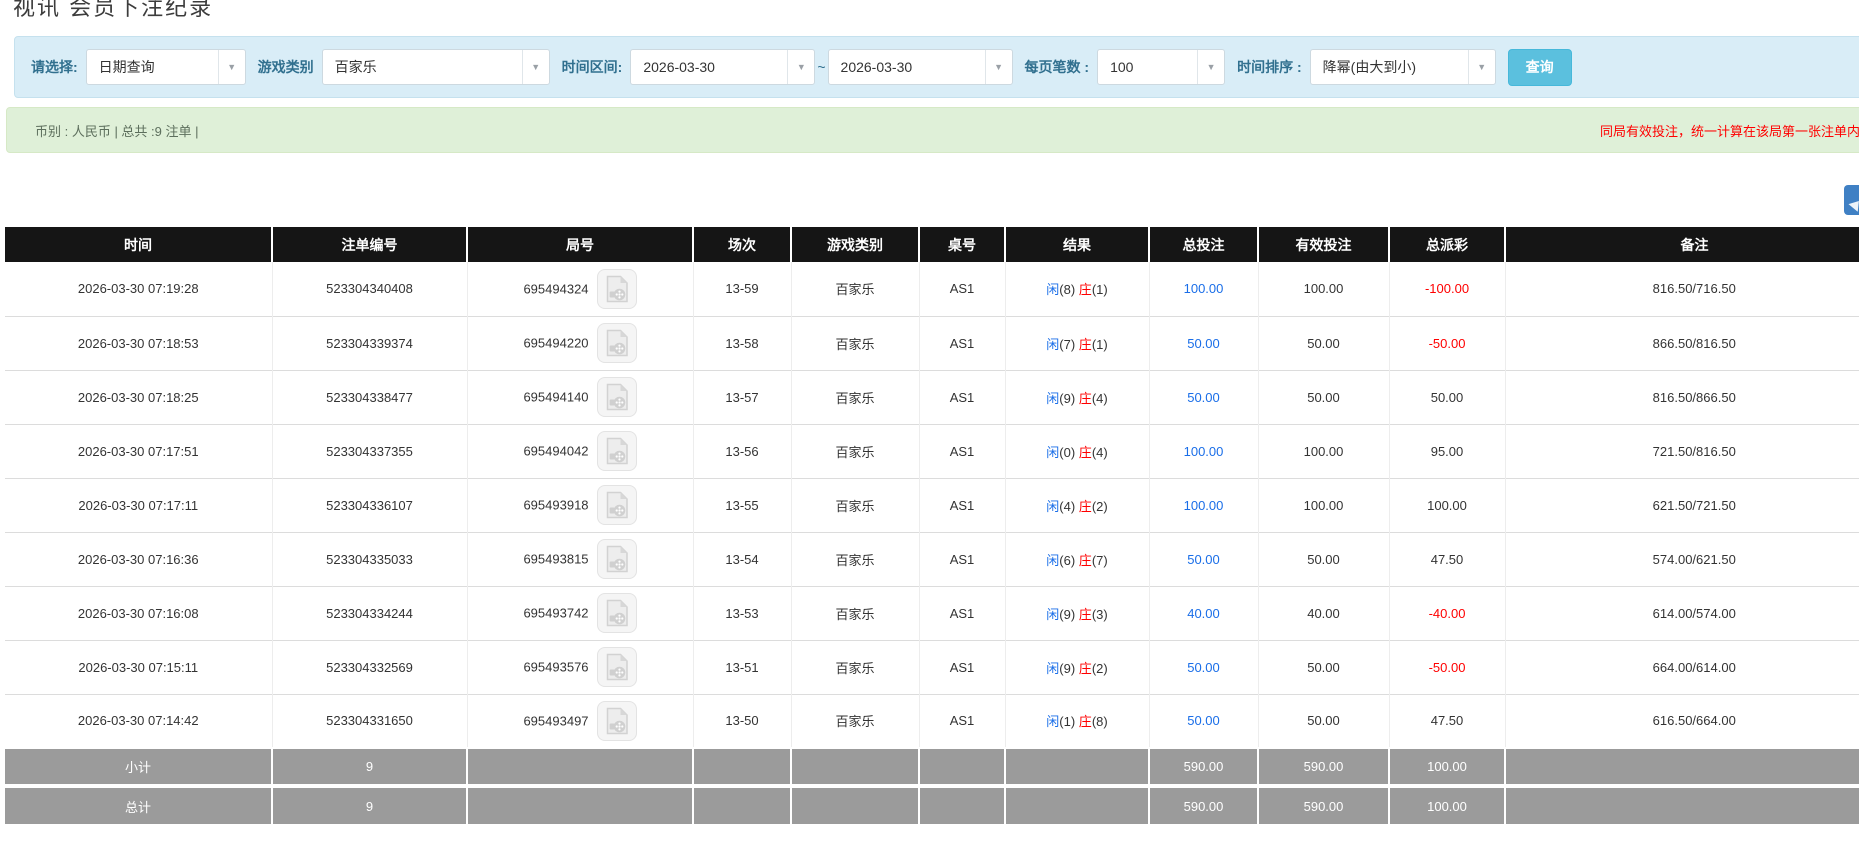  Describe the element at coordinates (1323, 612) in the screenshot. I see `cell-valid-bet: 40.00` at that location.